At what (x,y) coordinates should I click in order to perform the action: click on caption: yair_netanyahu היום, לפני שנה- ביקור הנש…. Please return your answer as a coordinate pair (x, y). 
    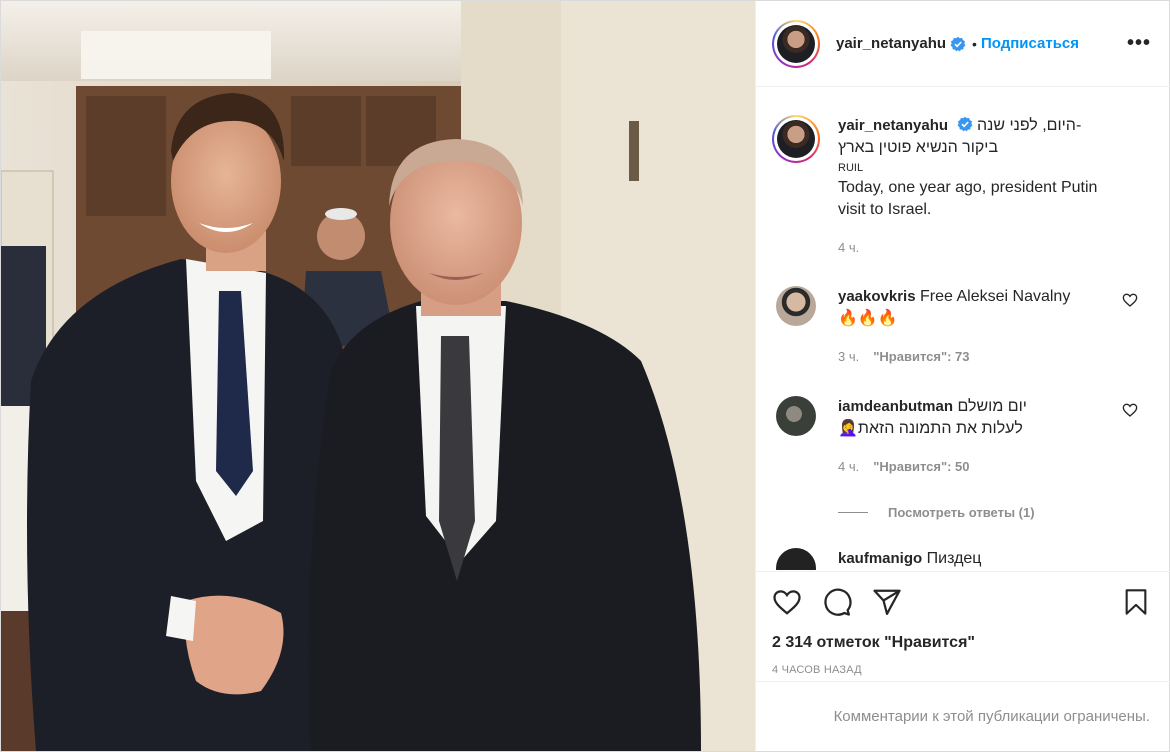
    Looking at the image, I should click on (964, 173).